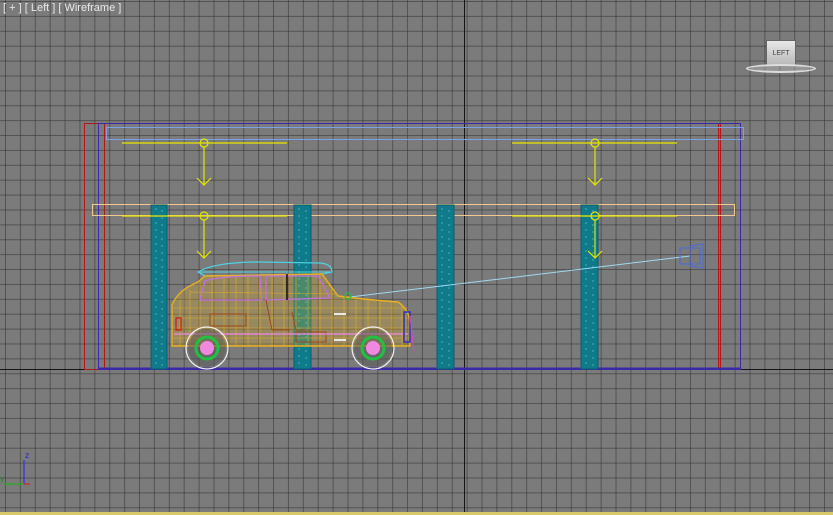  I want to click on car-model, so click(293, 315).